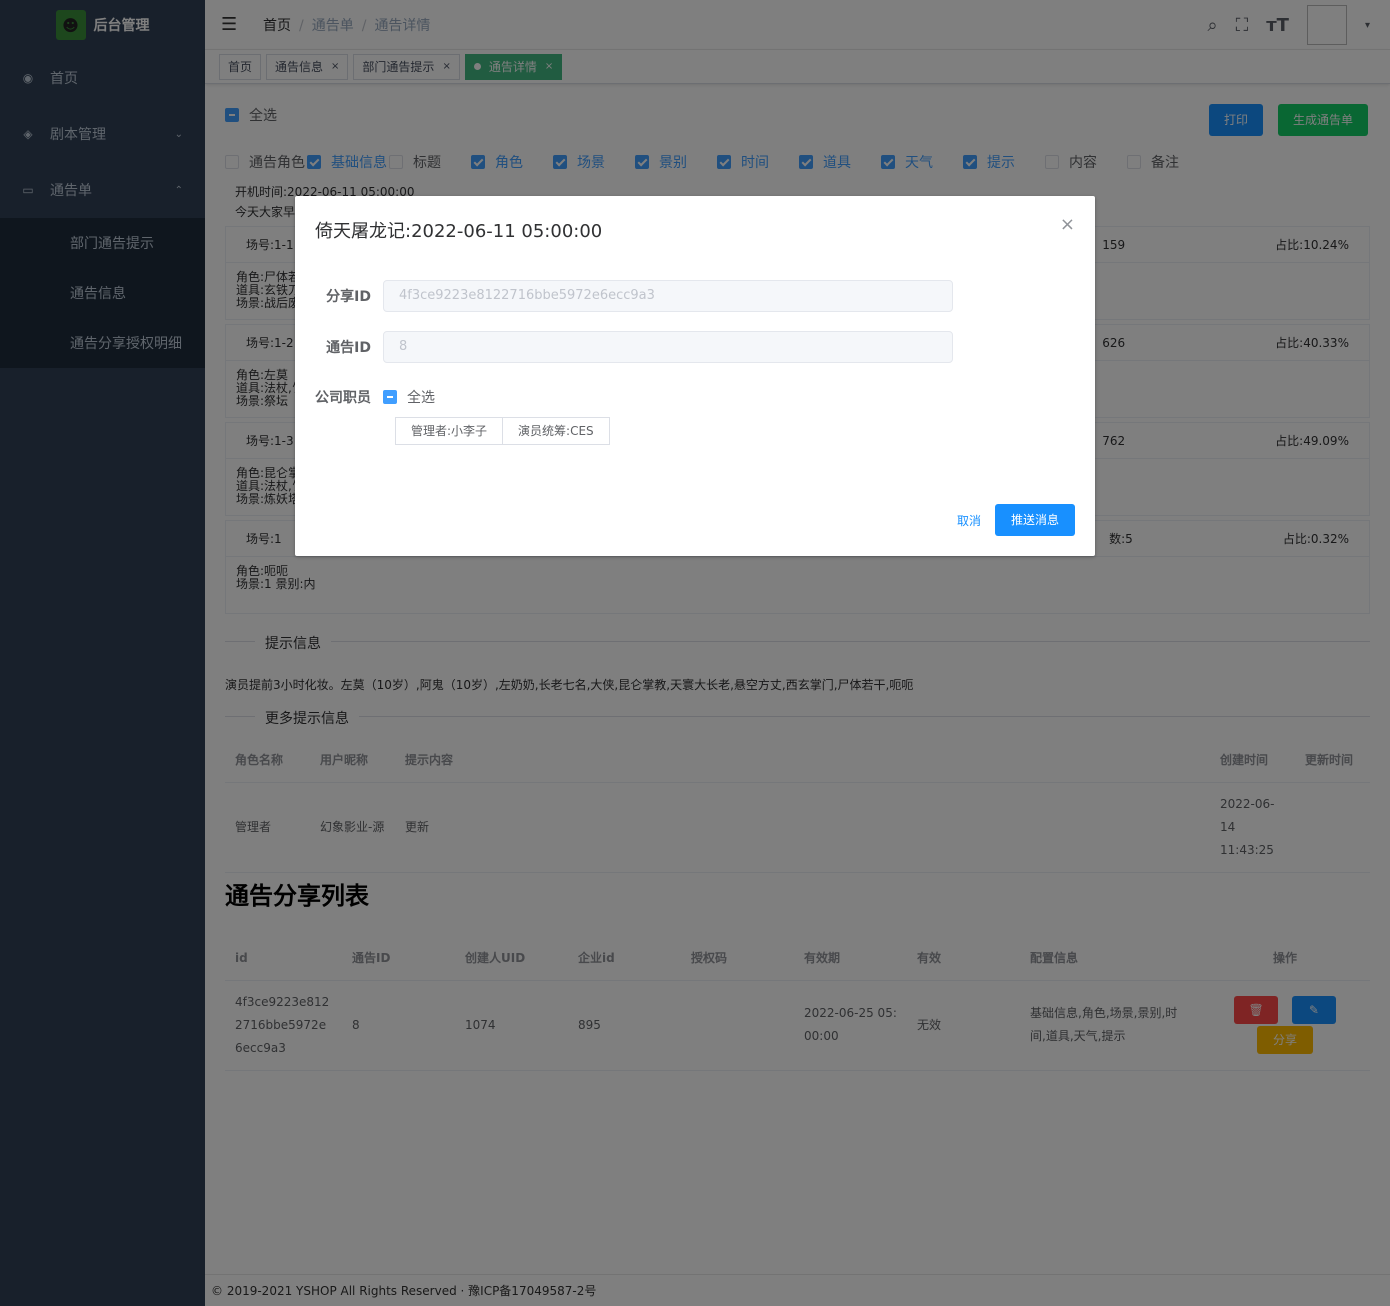 This screenshot has height=1306, width=1390. I want to click on checkbox-icon, so click(390, 397).